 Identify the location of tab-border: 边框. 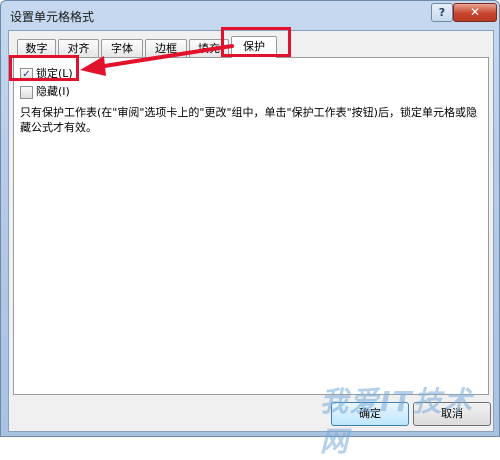
(166, 48).